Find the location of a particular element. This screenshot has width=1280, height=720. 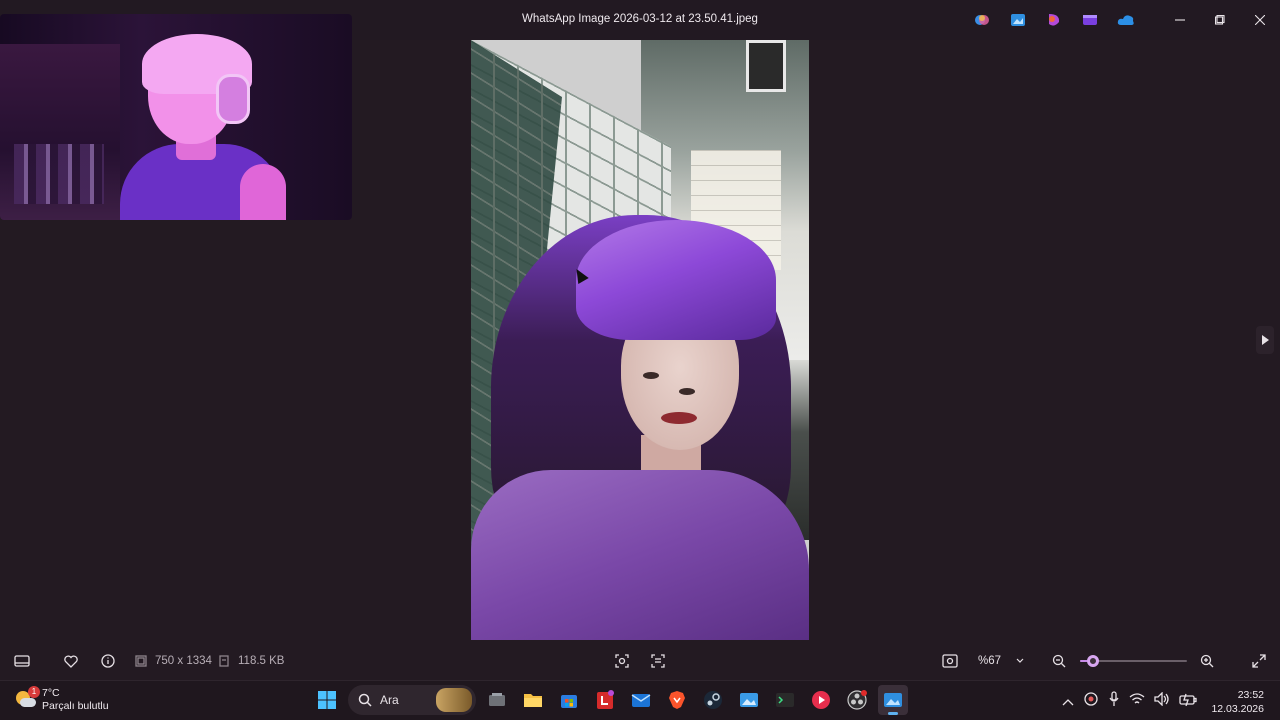

libreoffice-button is located at coordinates (605, 700).